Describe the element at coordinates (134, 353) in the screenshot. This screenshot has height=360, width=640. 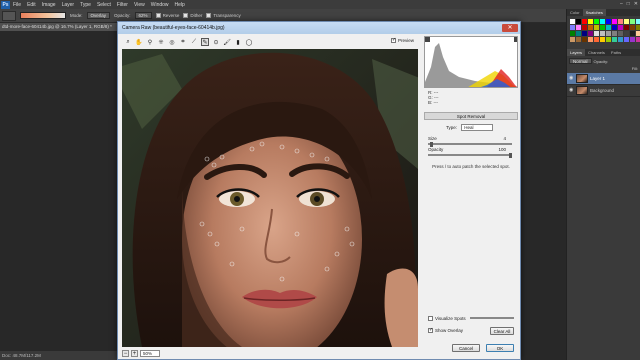
I see `zoom-in-button: +` at that location.